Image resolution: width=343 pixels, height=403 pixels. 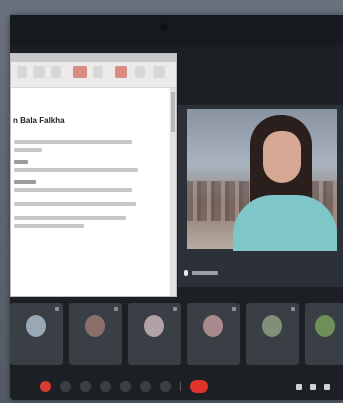 I want to click on call-control-bar, so click(x=176, y=385).